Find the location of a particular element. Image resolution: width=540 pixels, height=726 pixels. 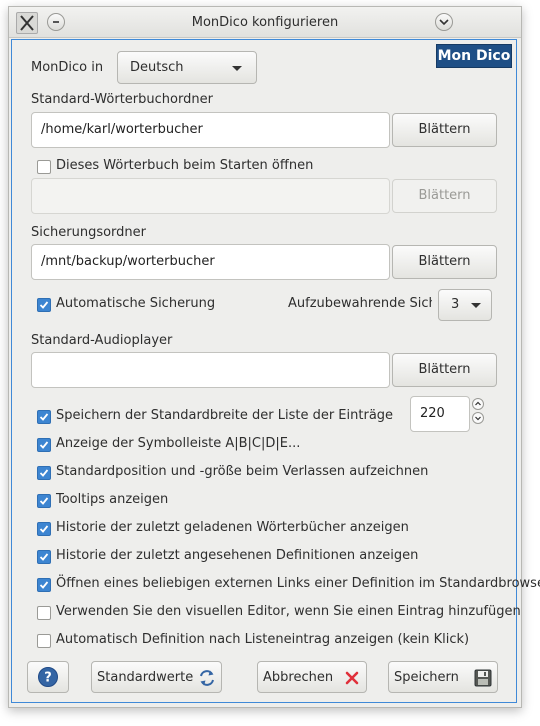

open-at-start-checkbox is located at coordinates (44, 167).